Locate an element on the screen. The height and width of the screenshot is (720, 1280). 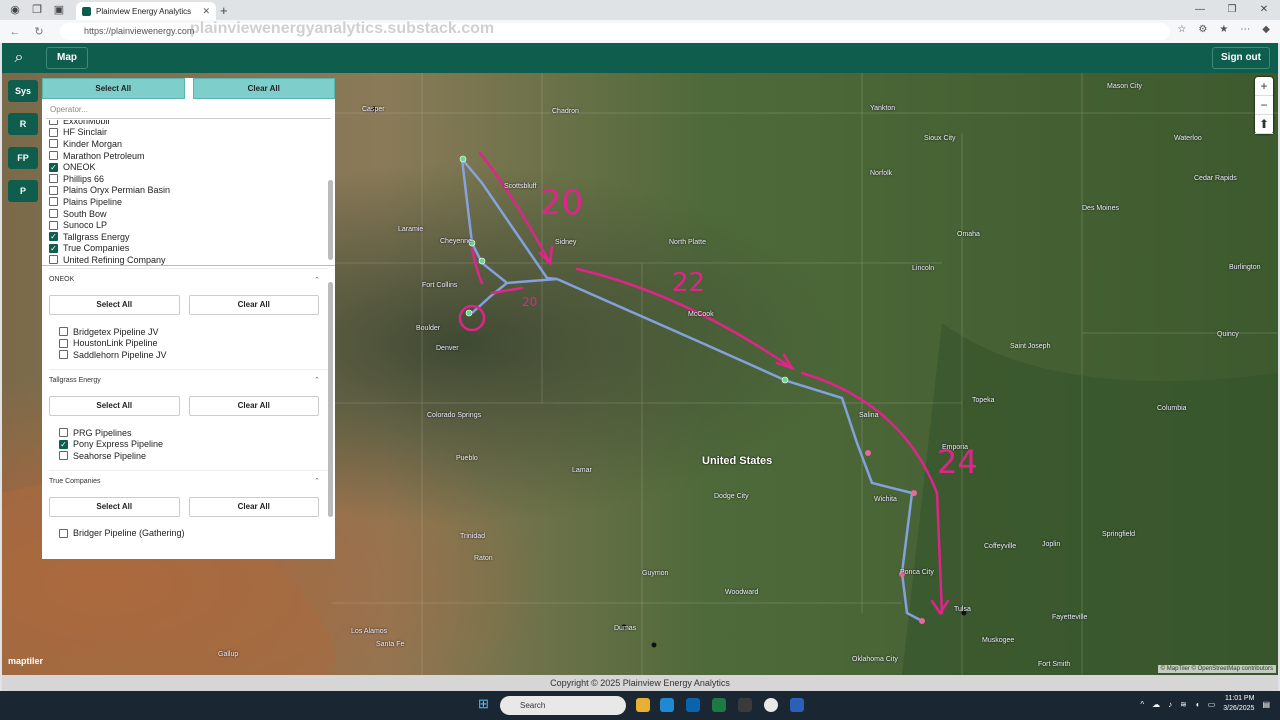
onedrive-icon: ☁ is located at coordinates (1156, 704).